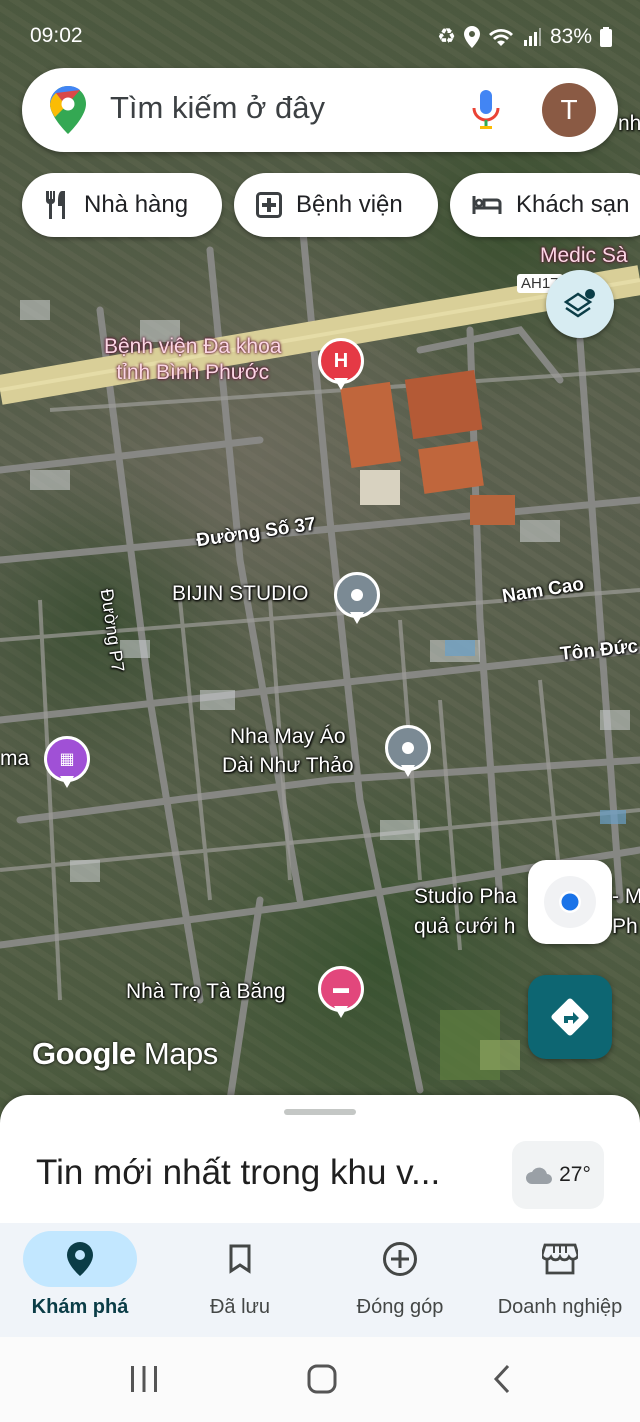  Describe the element at coordinates (55, 205) in the screenshot. I see `fork-knife-icon` at that location.